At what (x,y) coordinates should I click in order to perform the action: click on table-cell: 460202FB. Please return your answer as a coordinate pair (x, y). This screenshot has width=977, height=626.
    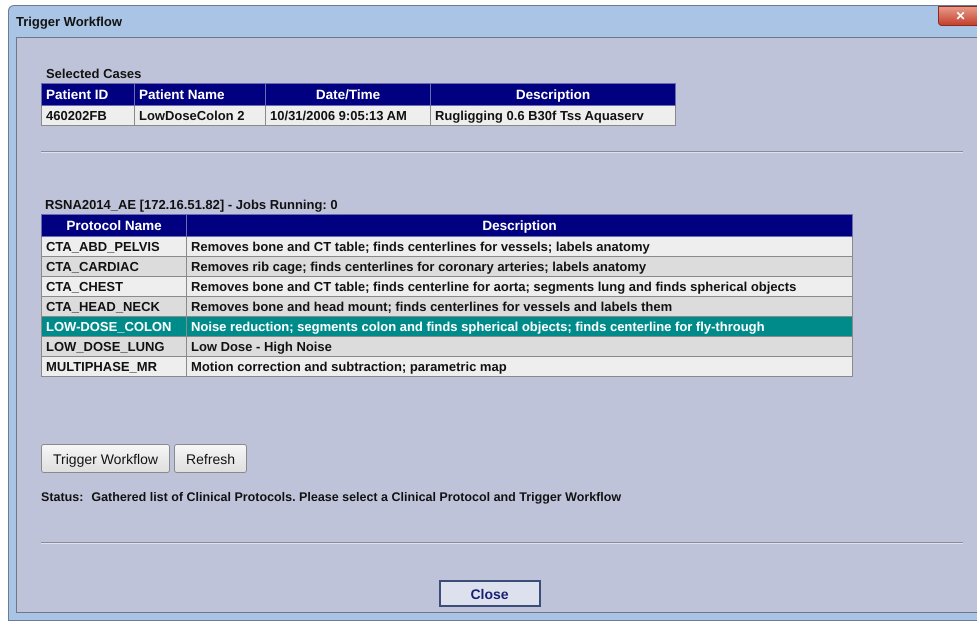
    Looking at the image, I should click on (88, 116).